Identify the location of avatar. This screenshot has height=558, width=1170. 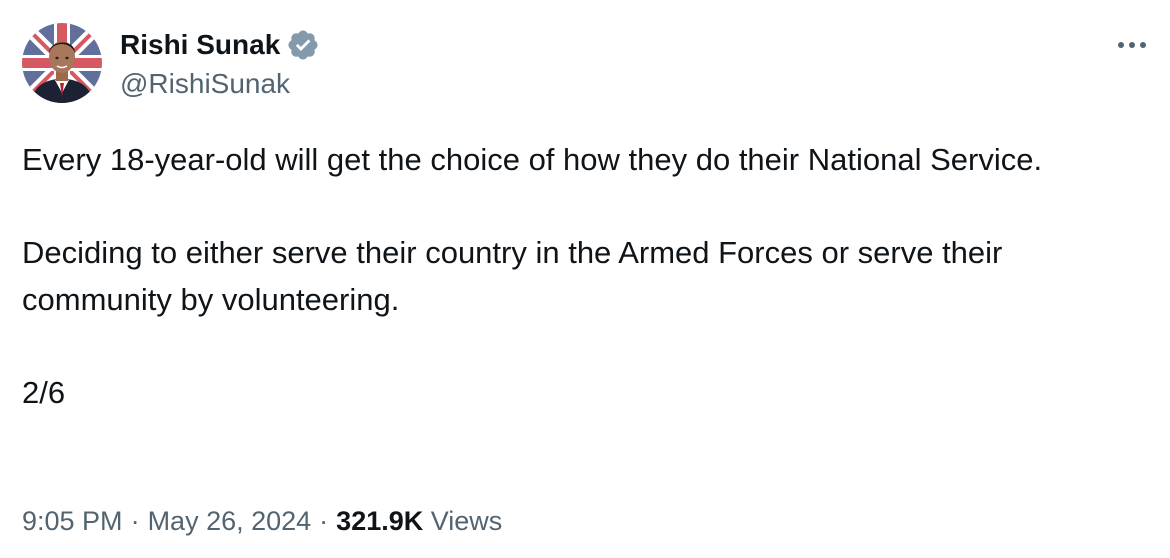
(62, 63).